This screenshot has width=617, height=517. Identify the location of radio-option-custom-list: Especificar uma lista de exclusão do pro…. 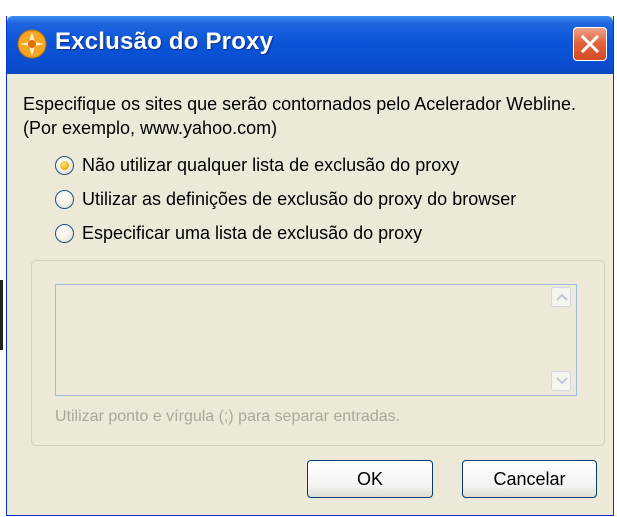
(238, 233).